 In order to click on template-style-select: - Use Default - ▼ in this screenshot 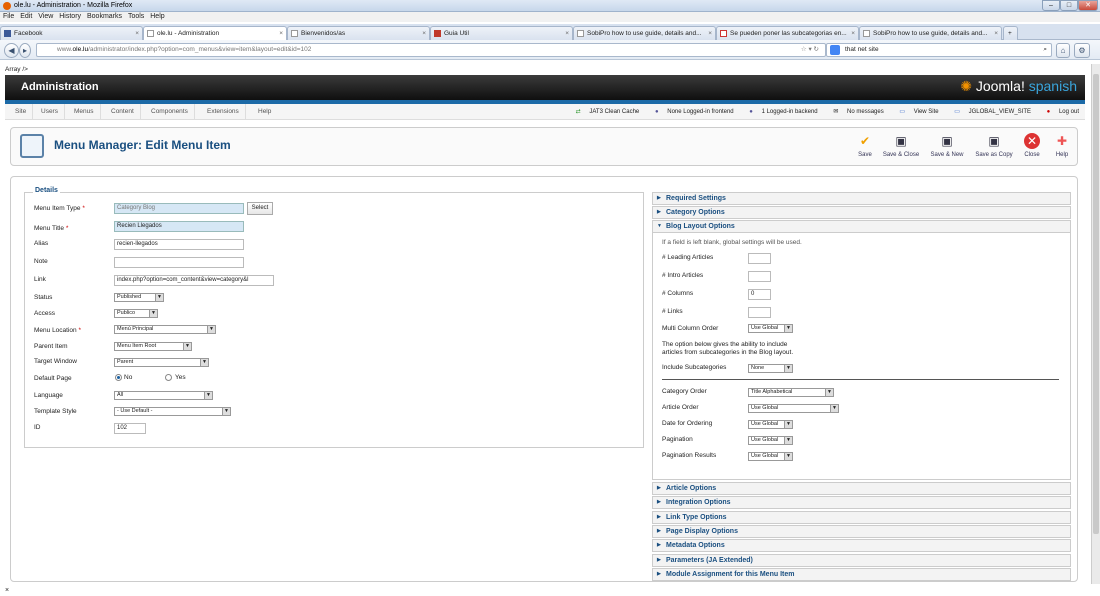, I will do `click(172, 411)`.